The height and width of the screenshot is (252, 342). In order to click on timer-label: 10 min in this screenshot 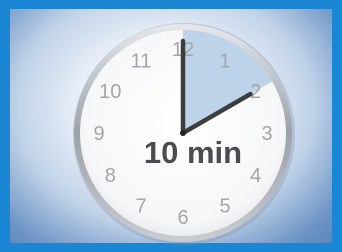, I will do `click(193, 152)`.